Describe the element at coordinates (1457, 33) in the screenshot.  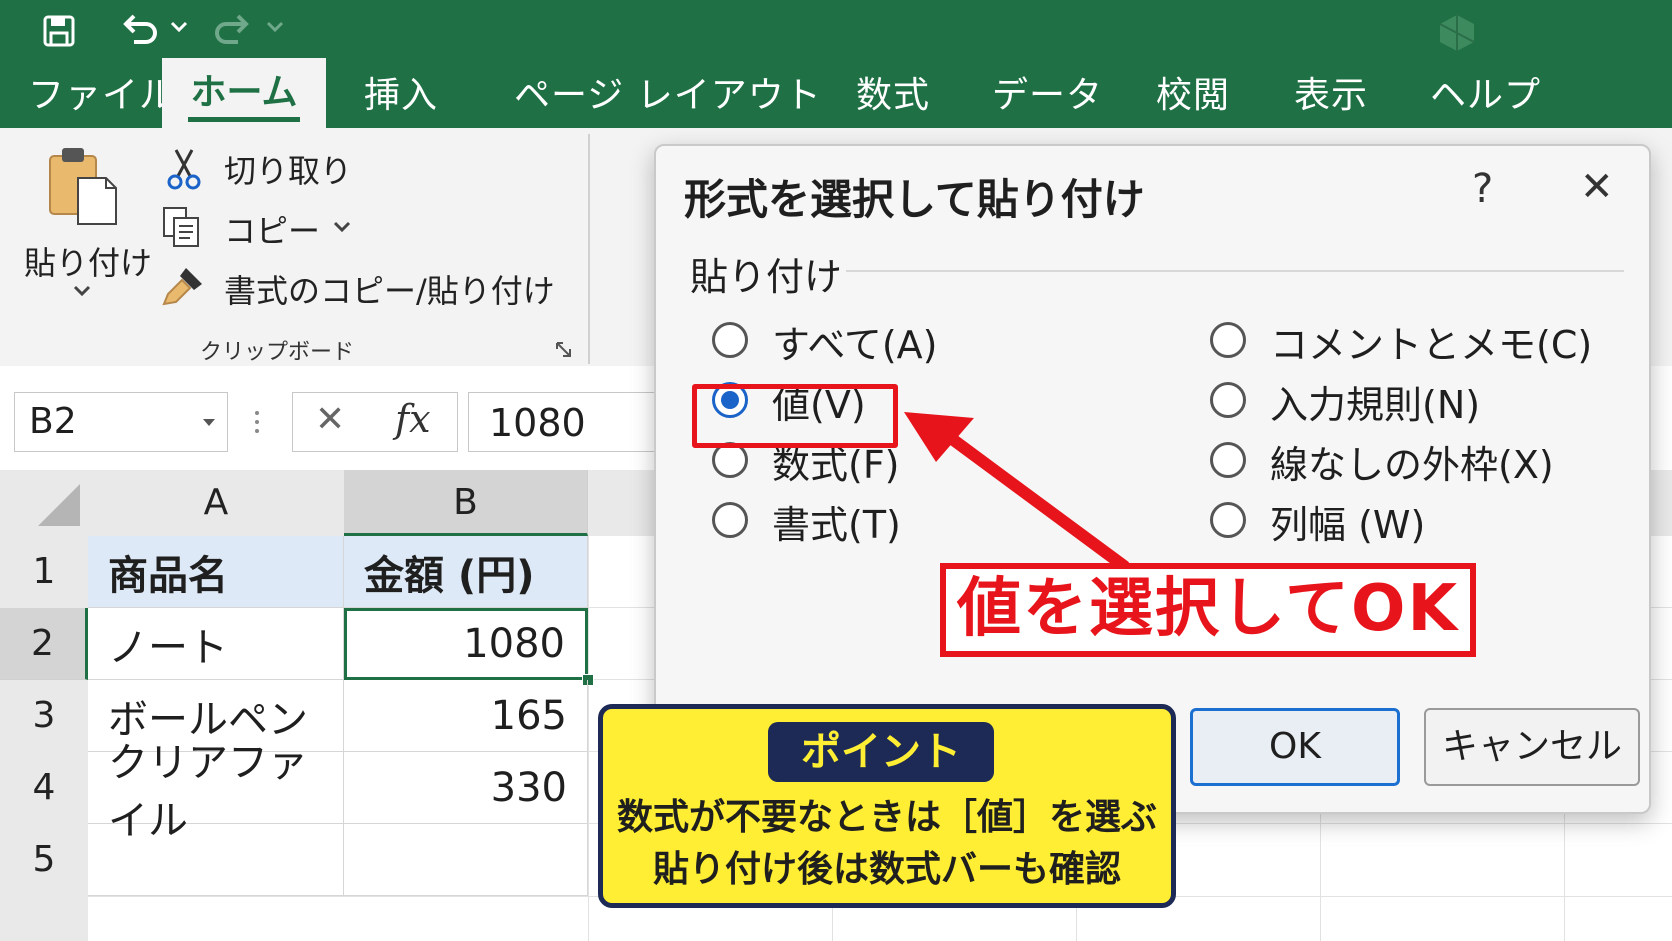
I see `app-logo-icon` at that location.